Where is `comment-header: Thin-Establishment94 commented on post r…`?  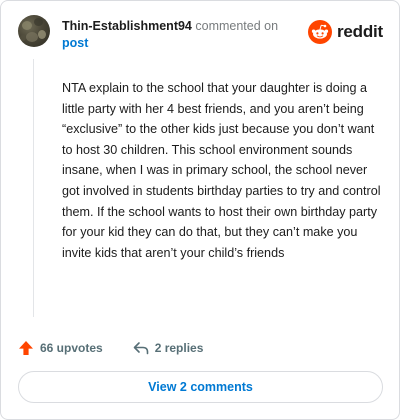 comment-header: Thin-Establishment94 commented on post r… is located at coordinates (200, 35).